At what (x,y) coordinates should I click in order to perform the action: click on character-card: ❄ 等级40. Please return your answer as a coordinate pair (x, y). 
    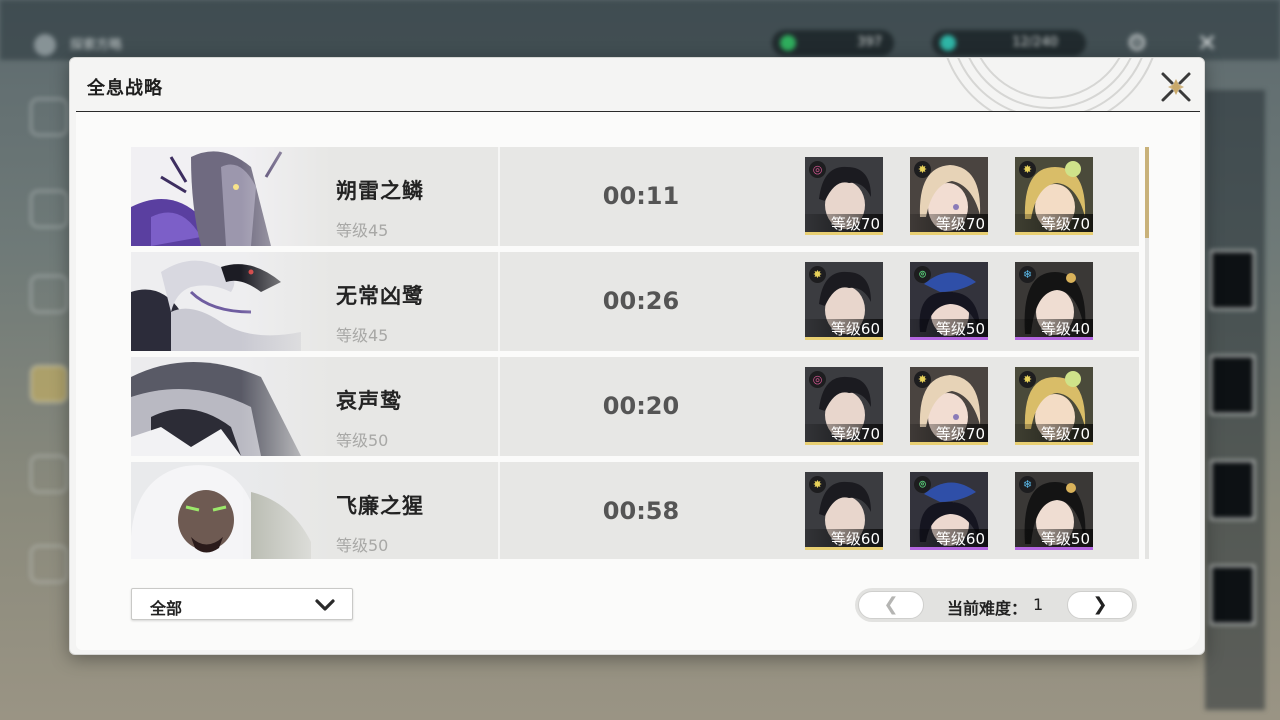
    Looking at the image, I should click on (1054, 301).